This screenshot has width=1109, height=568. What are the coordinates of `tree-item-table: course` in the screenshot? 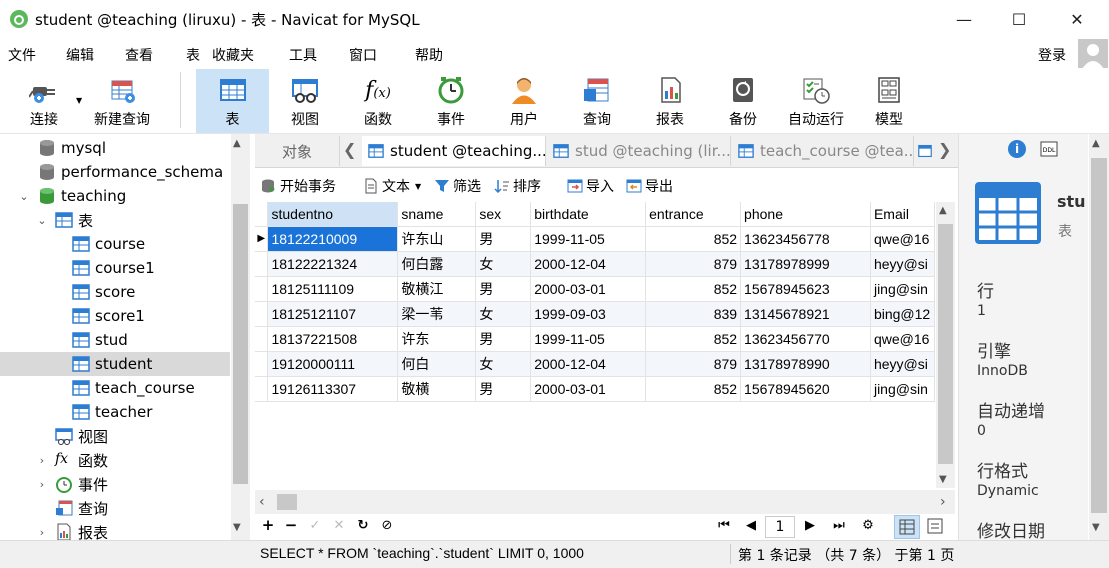 It's located at (115, 244).